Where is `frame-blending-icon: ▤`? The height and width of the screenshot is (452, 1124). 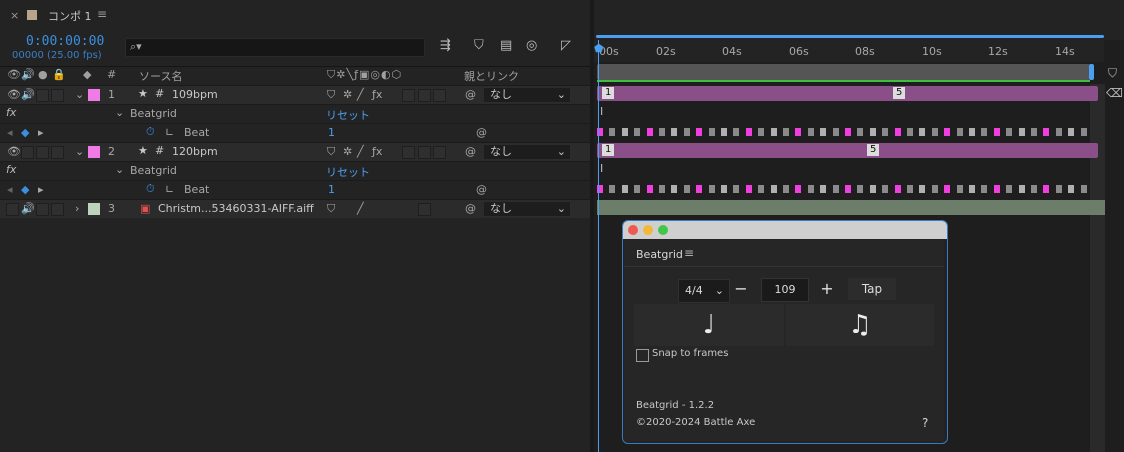
frame-blending-icon: ▤ is located at coordinates (506, 45).